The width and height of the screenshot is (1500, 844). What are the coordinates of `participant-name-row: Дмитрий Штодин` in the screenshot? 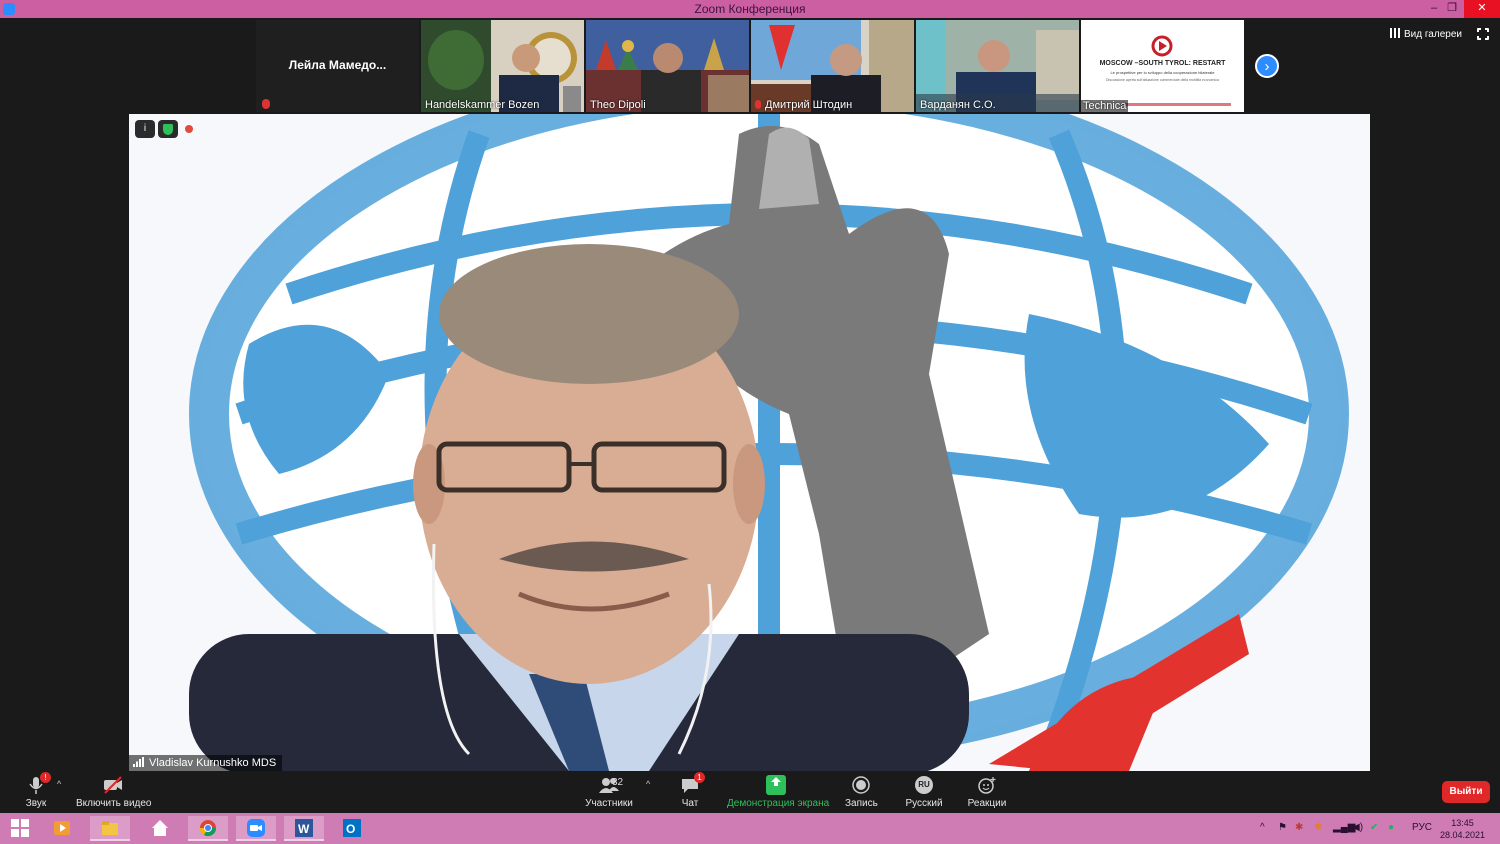 It's located at (803, 105).